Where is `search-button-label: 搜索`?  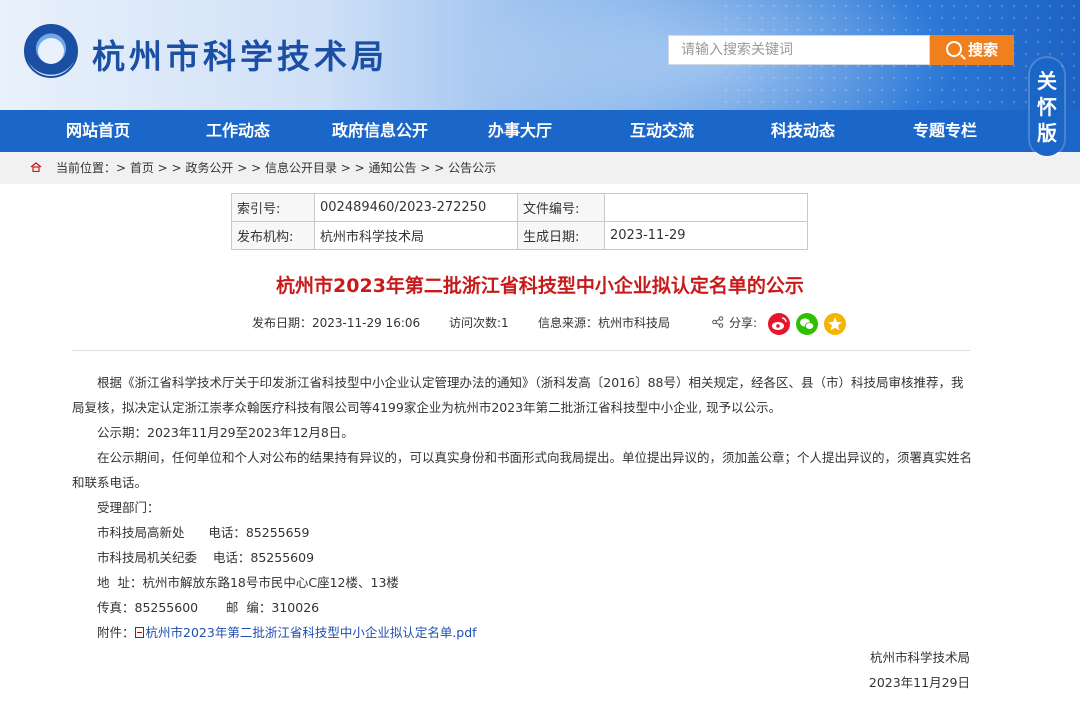
search-button-label: 搜索 is located at coordinates (982, 50).